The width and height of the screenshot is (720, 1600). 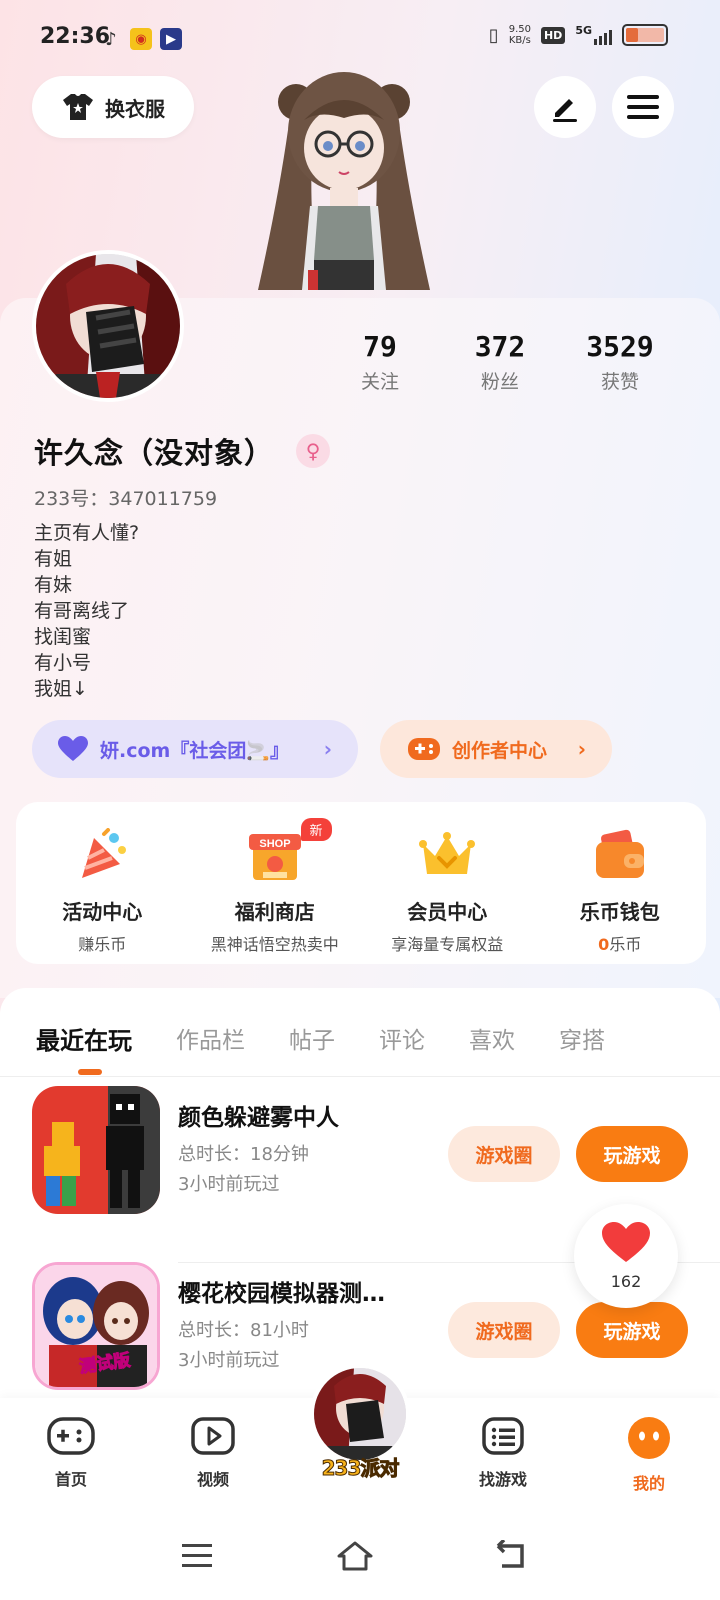 I want to click on edit-profile-button, so click(x=565, y=107).